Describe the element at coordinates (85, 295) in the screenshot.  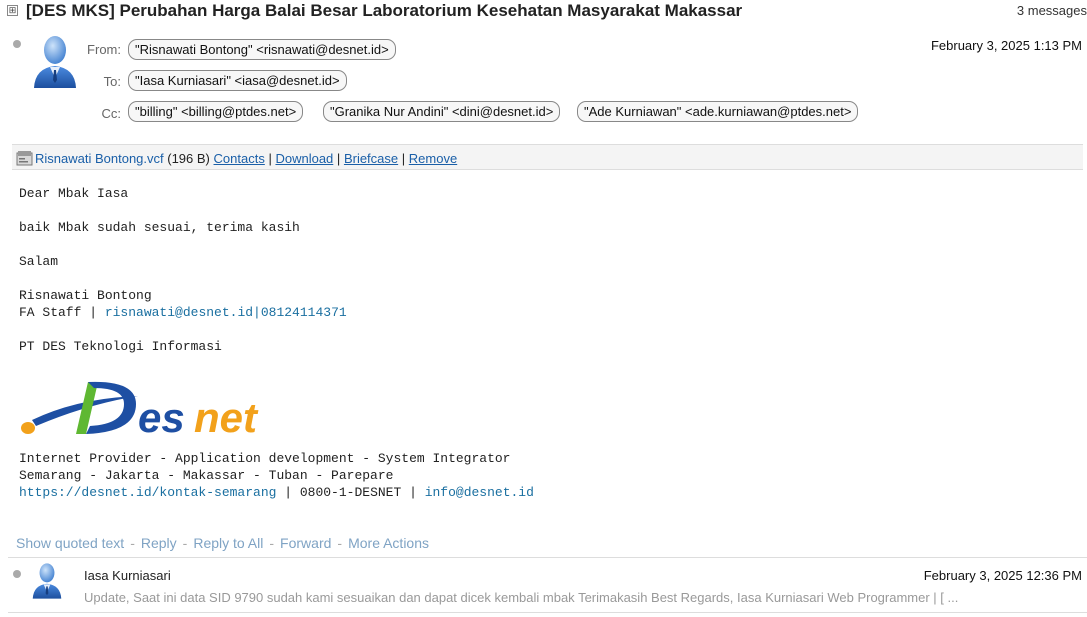
I see `signature-name: Risnawati Bontong` at that location.